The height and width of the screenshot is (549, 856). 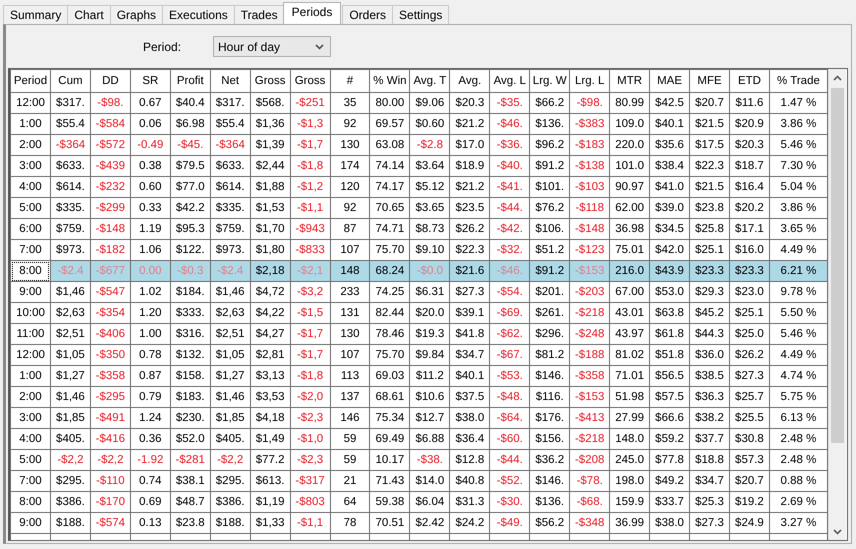 I want to click on table-cell: -$41., so click(x=510, y=187).